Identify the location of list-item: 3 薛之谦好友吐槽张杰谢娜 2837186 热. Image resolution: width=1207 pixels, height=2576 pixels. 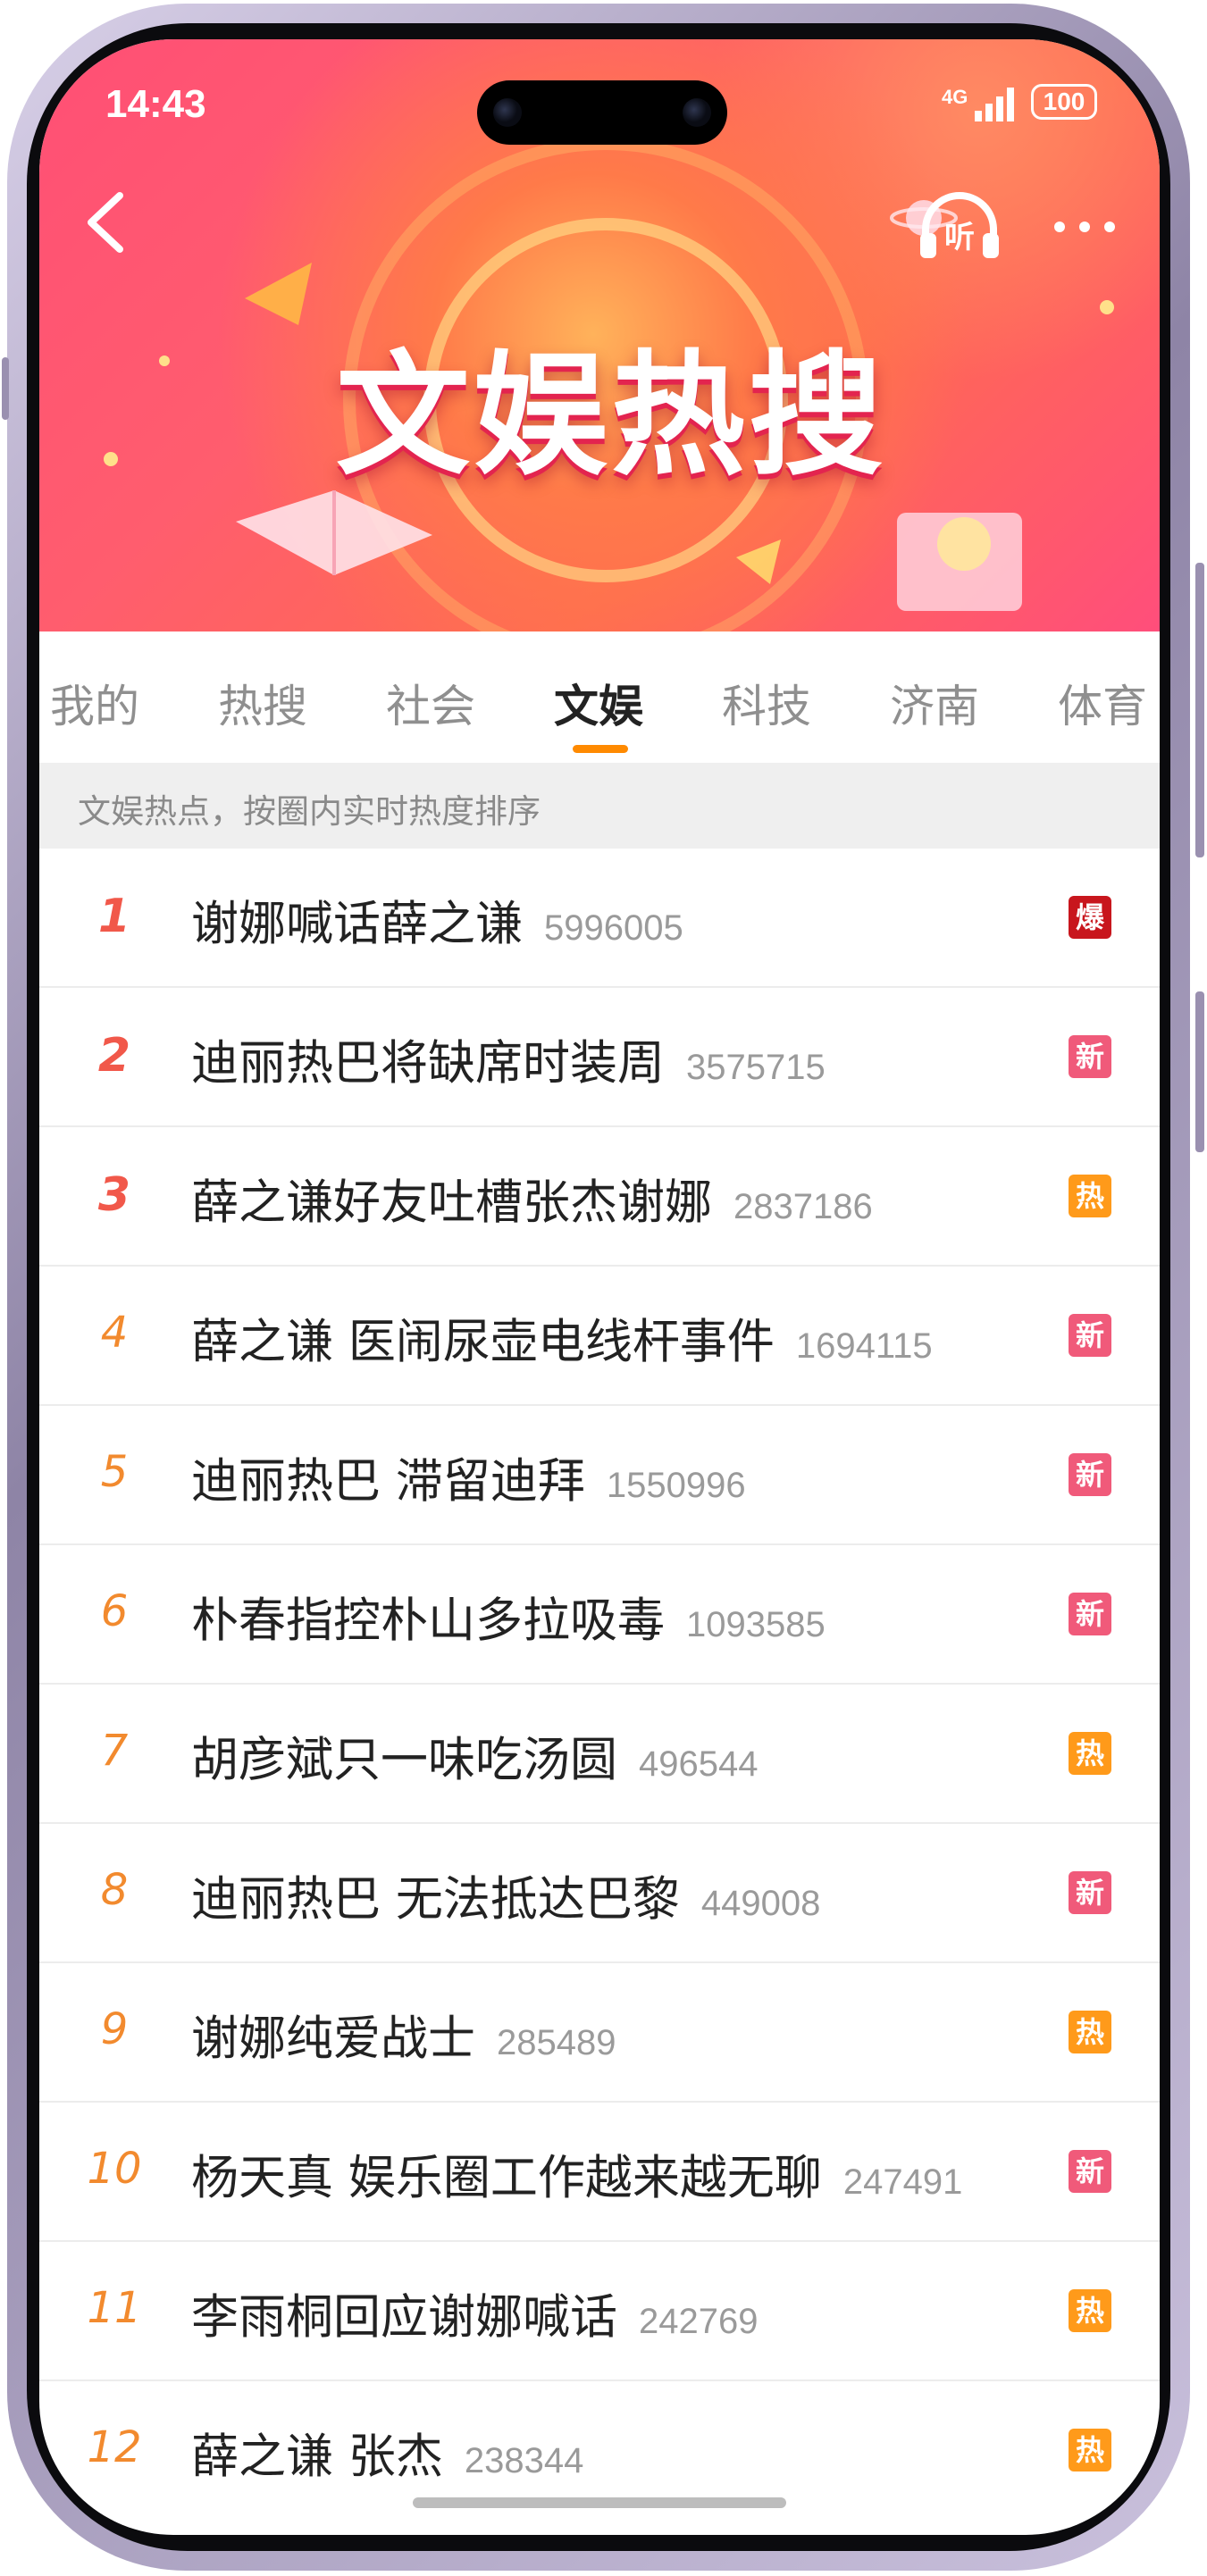
(599, 1197).